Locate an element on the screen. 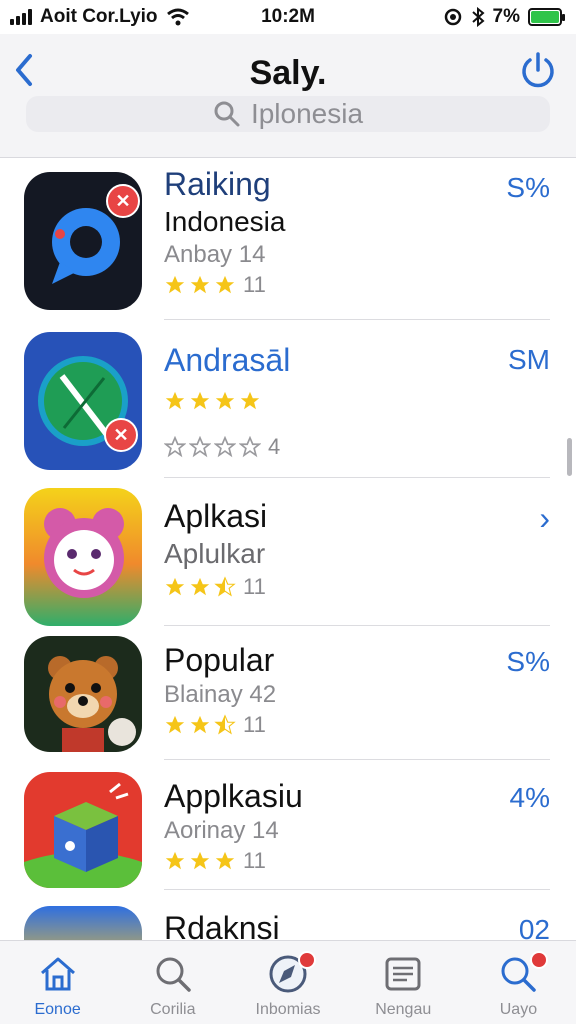 This screenshot has width=576, height=1024. home-icon is located at coordinates (57, 974).